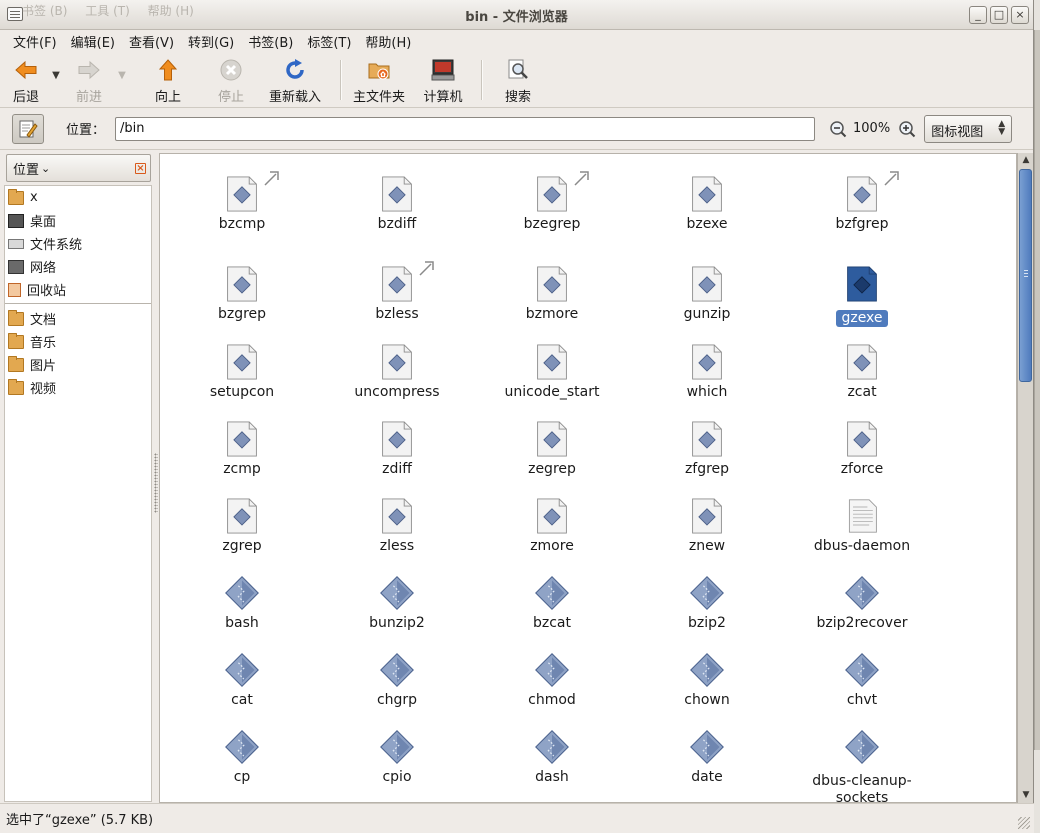  Describe the element at coordinates (707, 756) in the screenshot. I see `file-item: date` at that location.